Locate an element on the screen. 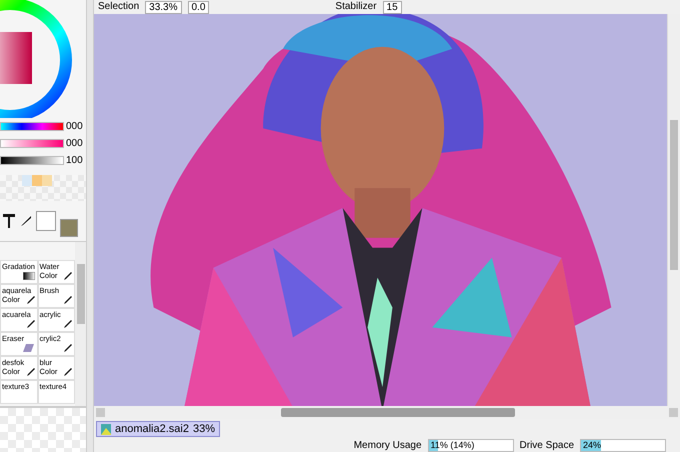  usage-meter: 11% (14%) is located at coordinates (471, 445).